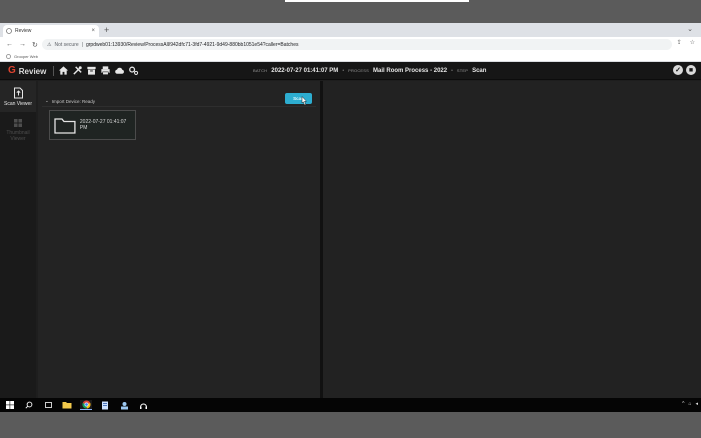 The width and height of the screenshot is (701, 438). Describe the element at coordinates (350, 405) in the screenshot. I see `windows-taskbar: ^ ⌂ ◂` at that location.